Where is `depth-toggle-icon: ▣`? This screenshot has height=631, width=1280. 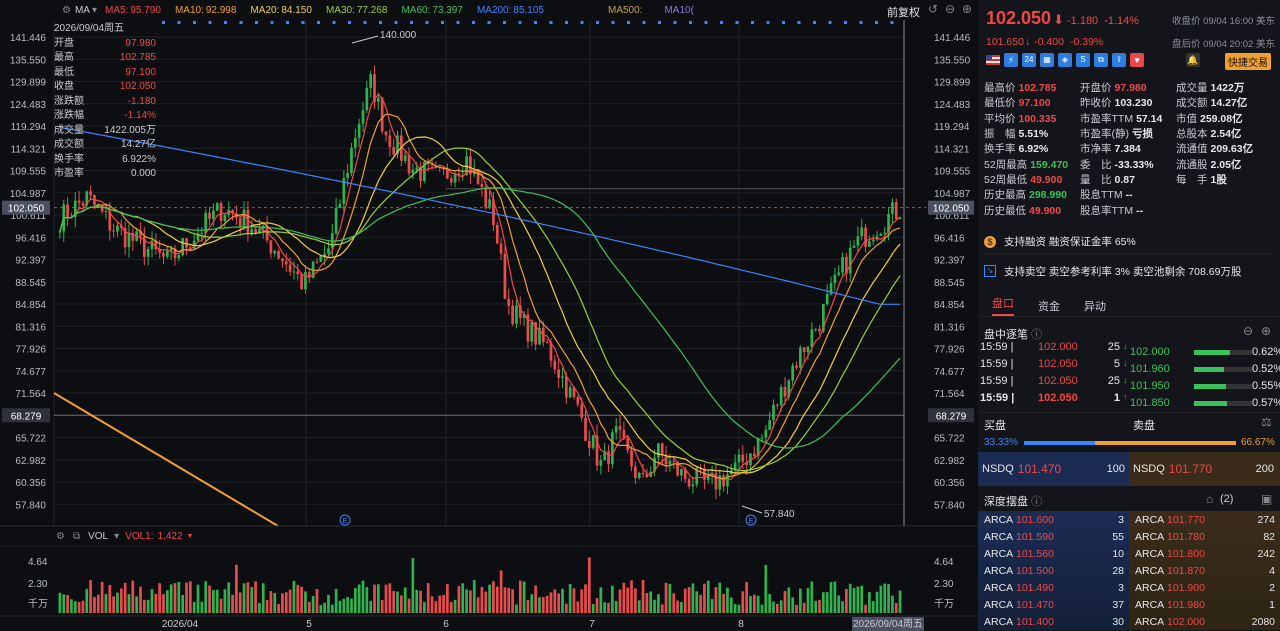 depth-toggle-icon: ▣ is located at coordinates (1266, 499).